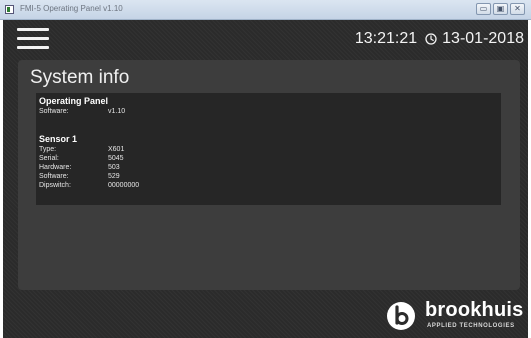 The image size is (531, 338). I want to click on info-label: Dipswitch:, so click(55, 185).